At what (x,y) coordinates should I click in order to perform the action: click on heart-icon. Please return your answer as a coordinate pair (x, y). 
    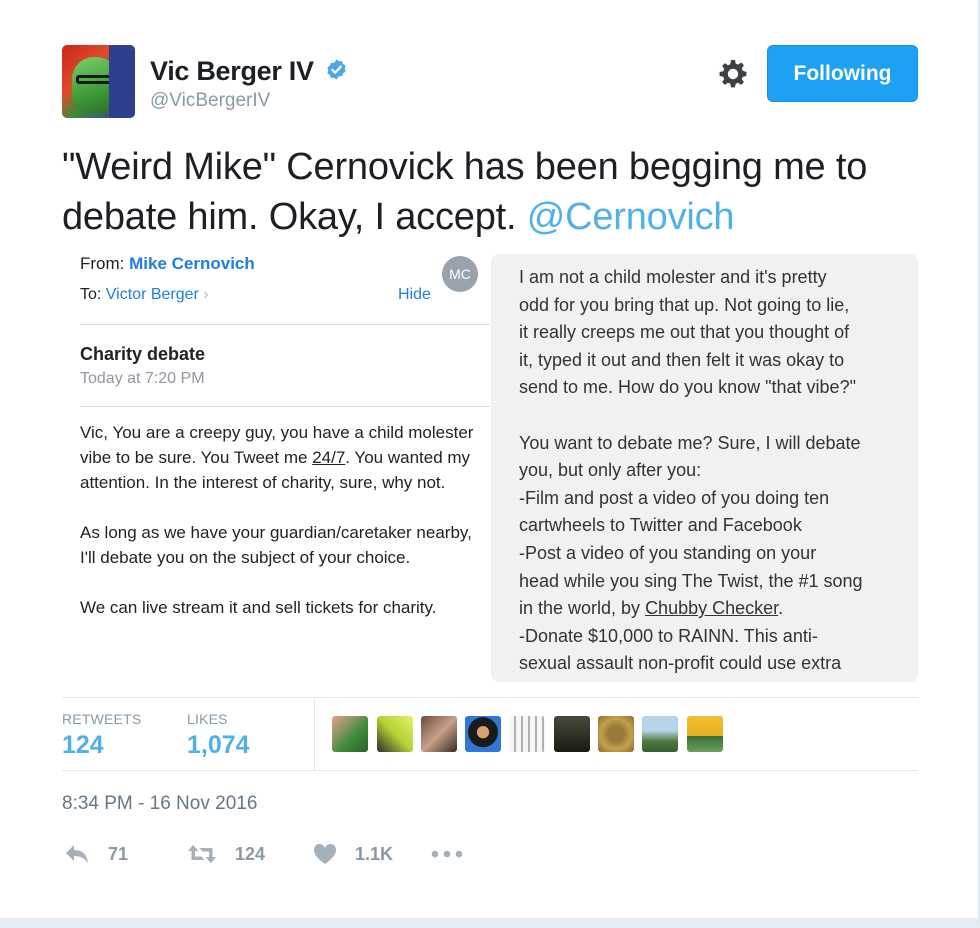
    Looking at the image, I should click on (325, 853).